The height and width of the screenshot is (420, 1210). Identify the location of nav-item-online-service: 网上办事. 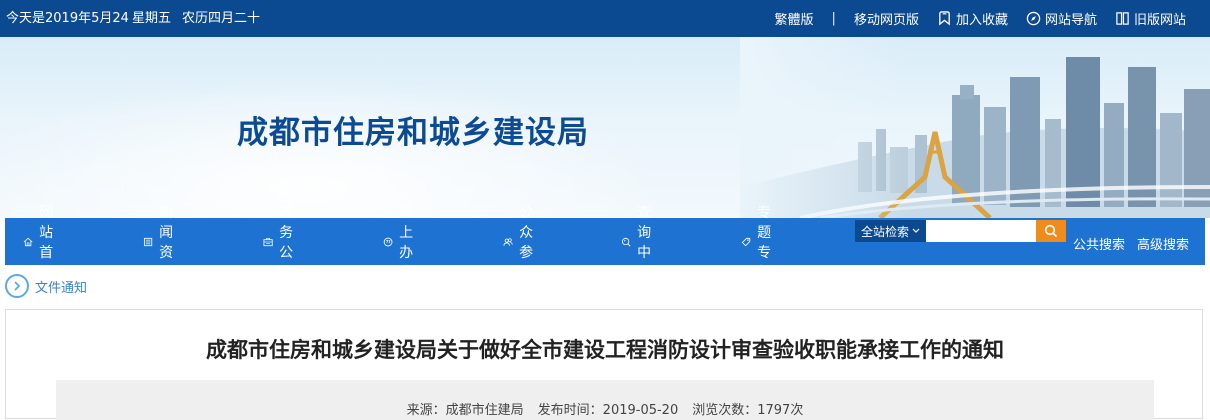
(404, 243).